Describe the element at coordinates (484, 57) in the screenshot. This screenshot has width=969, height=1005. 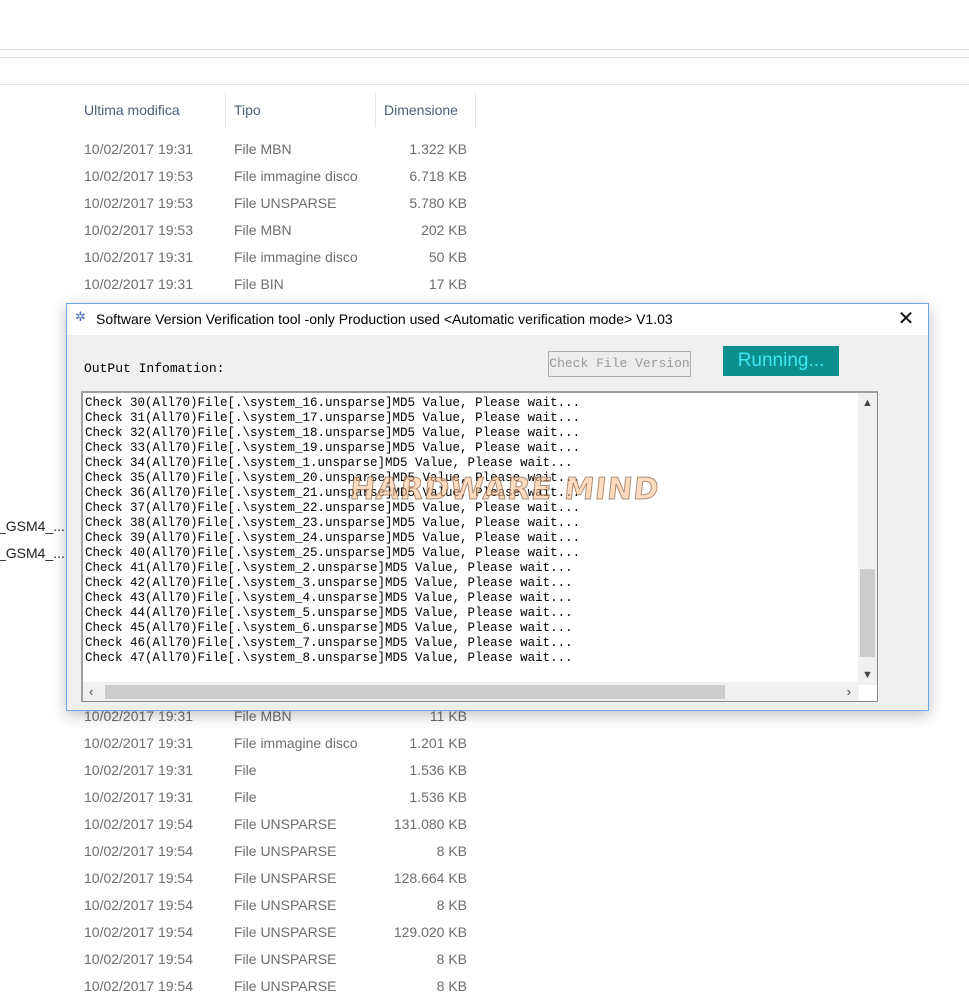
I see `explorer-divider-bottom` at that location.